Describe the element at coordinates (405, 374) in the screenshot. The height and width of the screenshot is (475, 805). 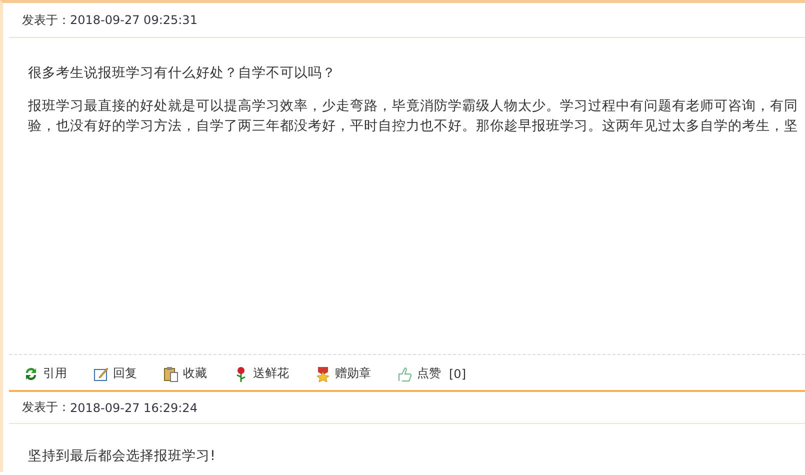
I see `thumbs-up-icon` at that location.